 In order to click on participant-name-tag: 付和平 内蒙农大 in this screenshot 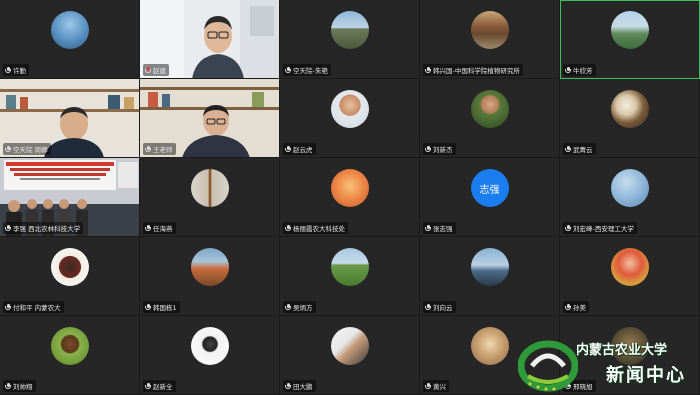, I will do `click(33, 307)`.